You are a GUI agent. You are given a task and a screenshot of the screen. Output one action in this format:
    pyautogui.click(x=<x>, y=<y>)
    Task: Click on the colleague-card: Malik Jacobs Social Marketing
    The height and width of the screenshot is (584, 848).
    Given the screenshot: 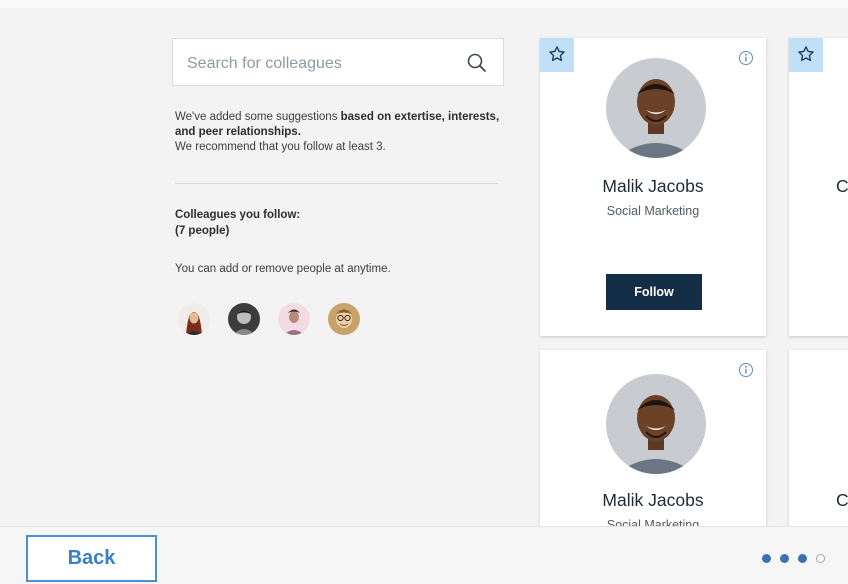 What is the action you would take?
    pyautogui.click(x=653, y=450)
    